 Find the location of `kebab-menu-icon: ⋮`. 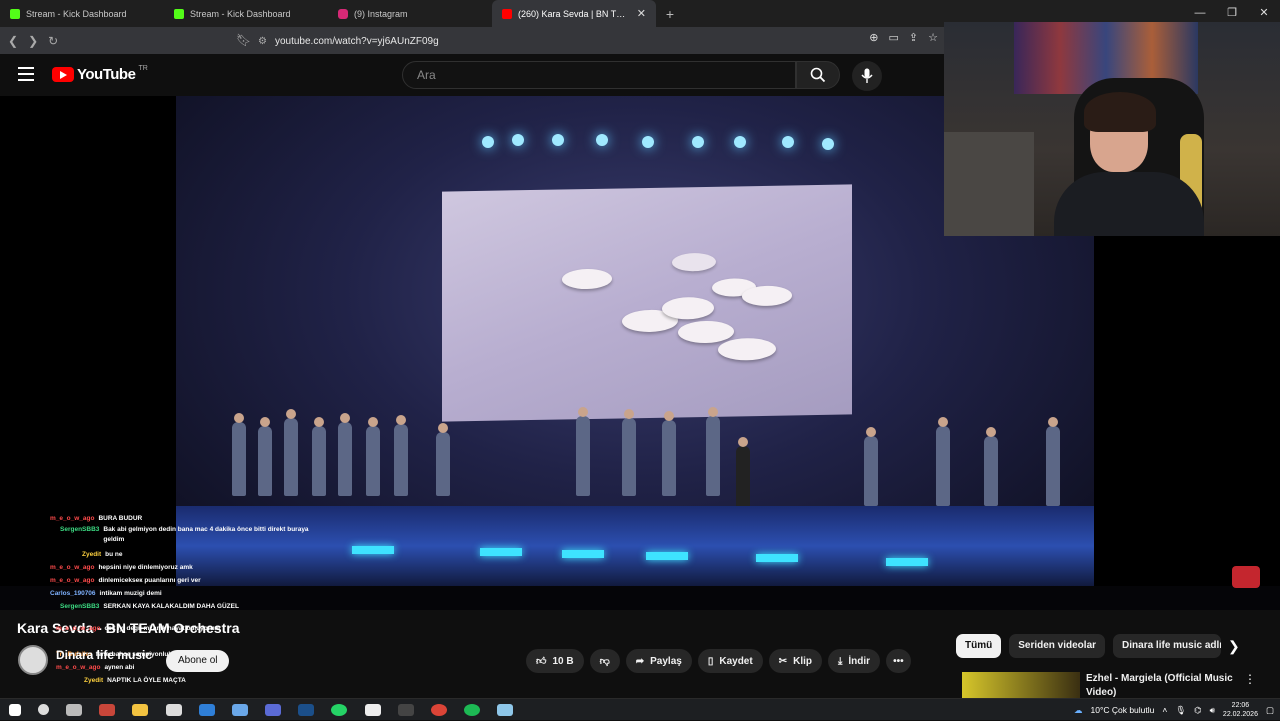

kebab-menu-icon: ⋮ is located at coordinates (1250, 679).